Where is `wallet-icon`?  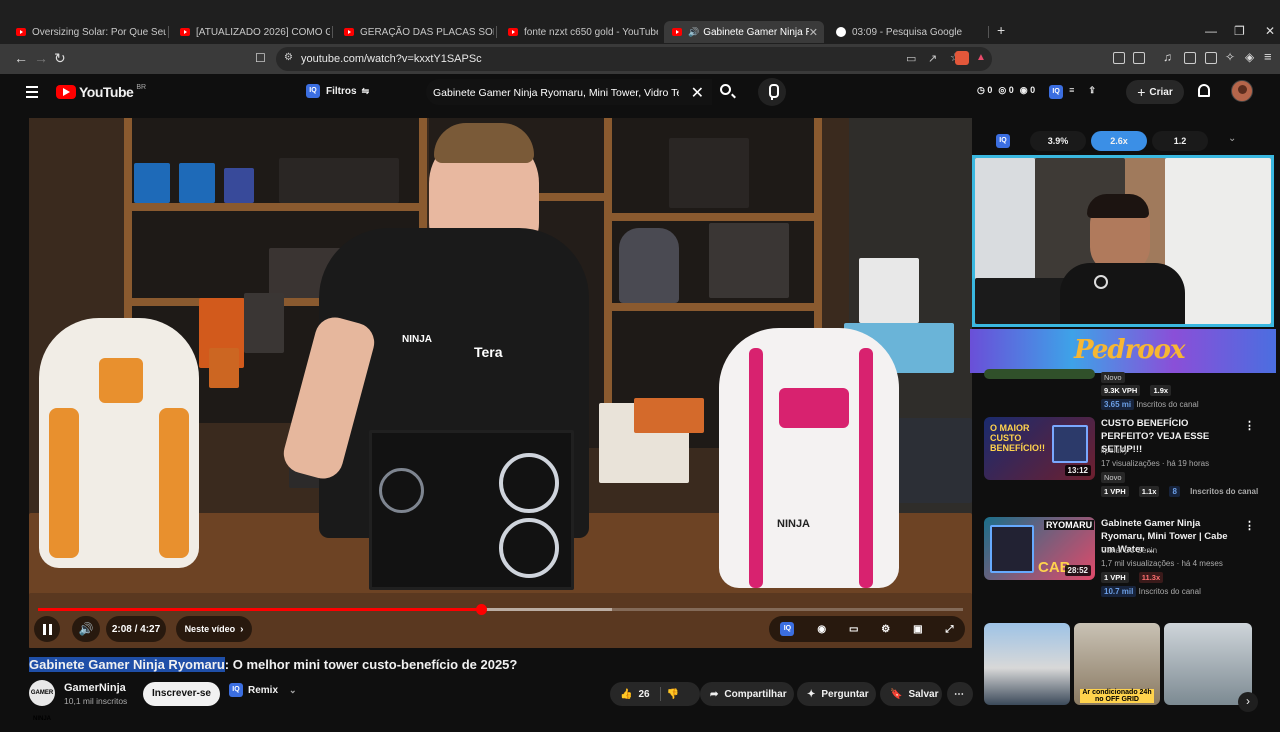 wallet-icon is located at coordinates (1211, 58).